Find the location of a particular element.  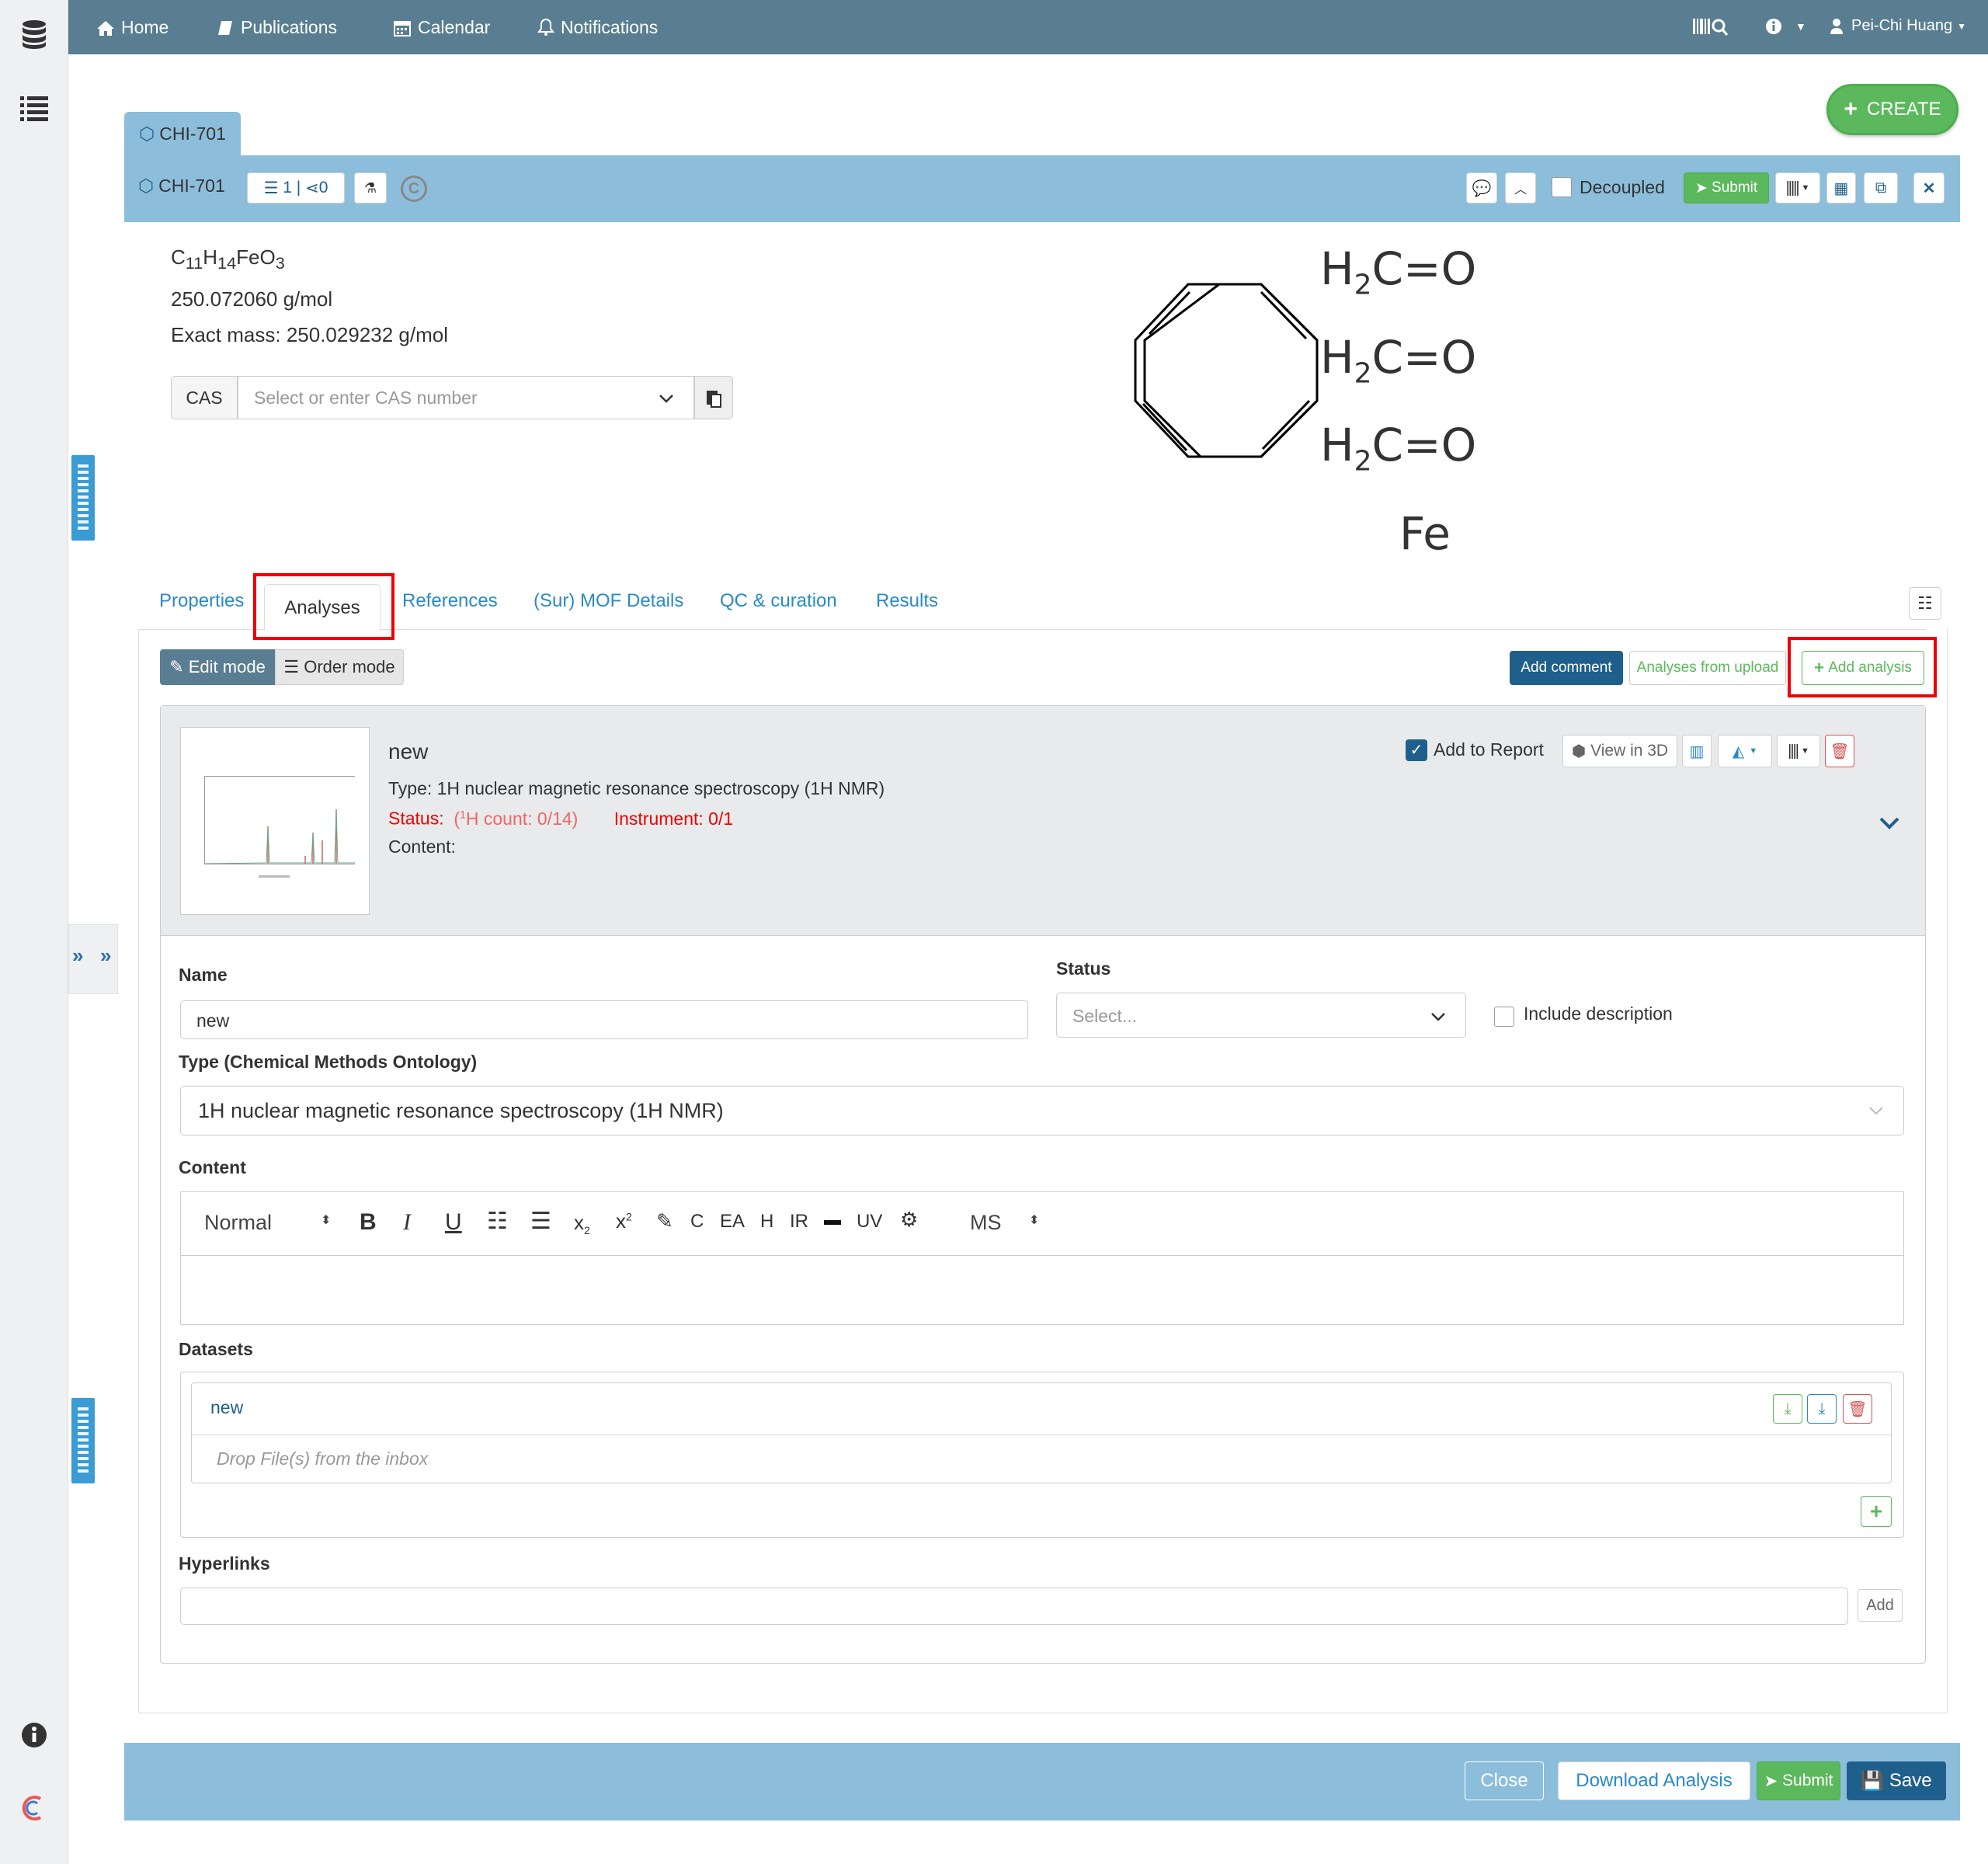

datasets-label: Datasets is located at coordinates (216, 1349).